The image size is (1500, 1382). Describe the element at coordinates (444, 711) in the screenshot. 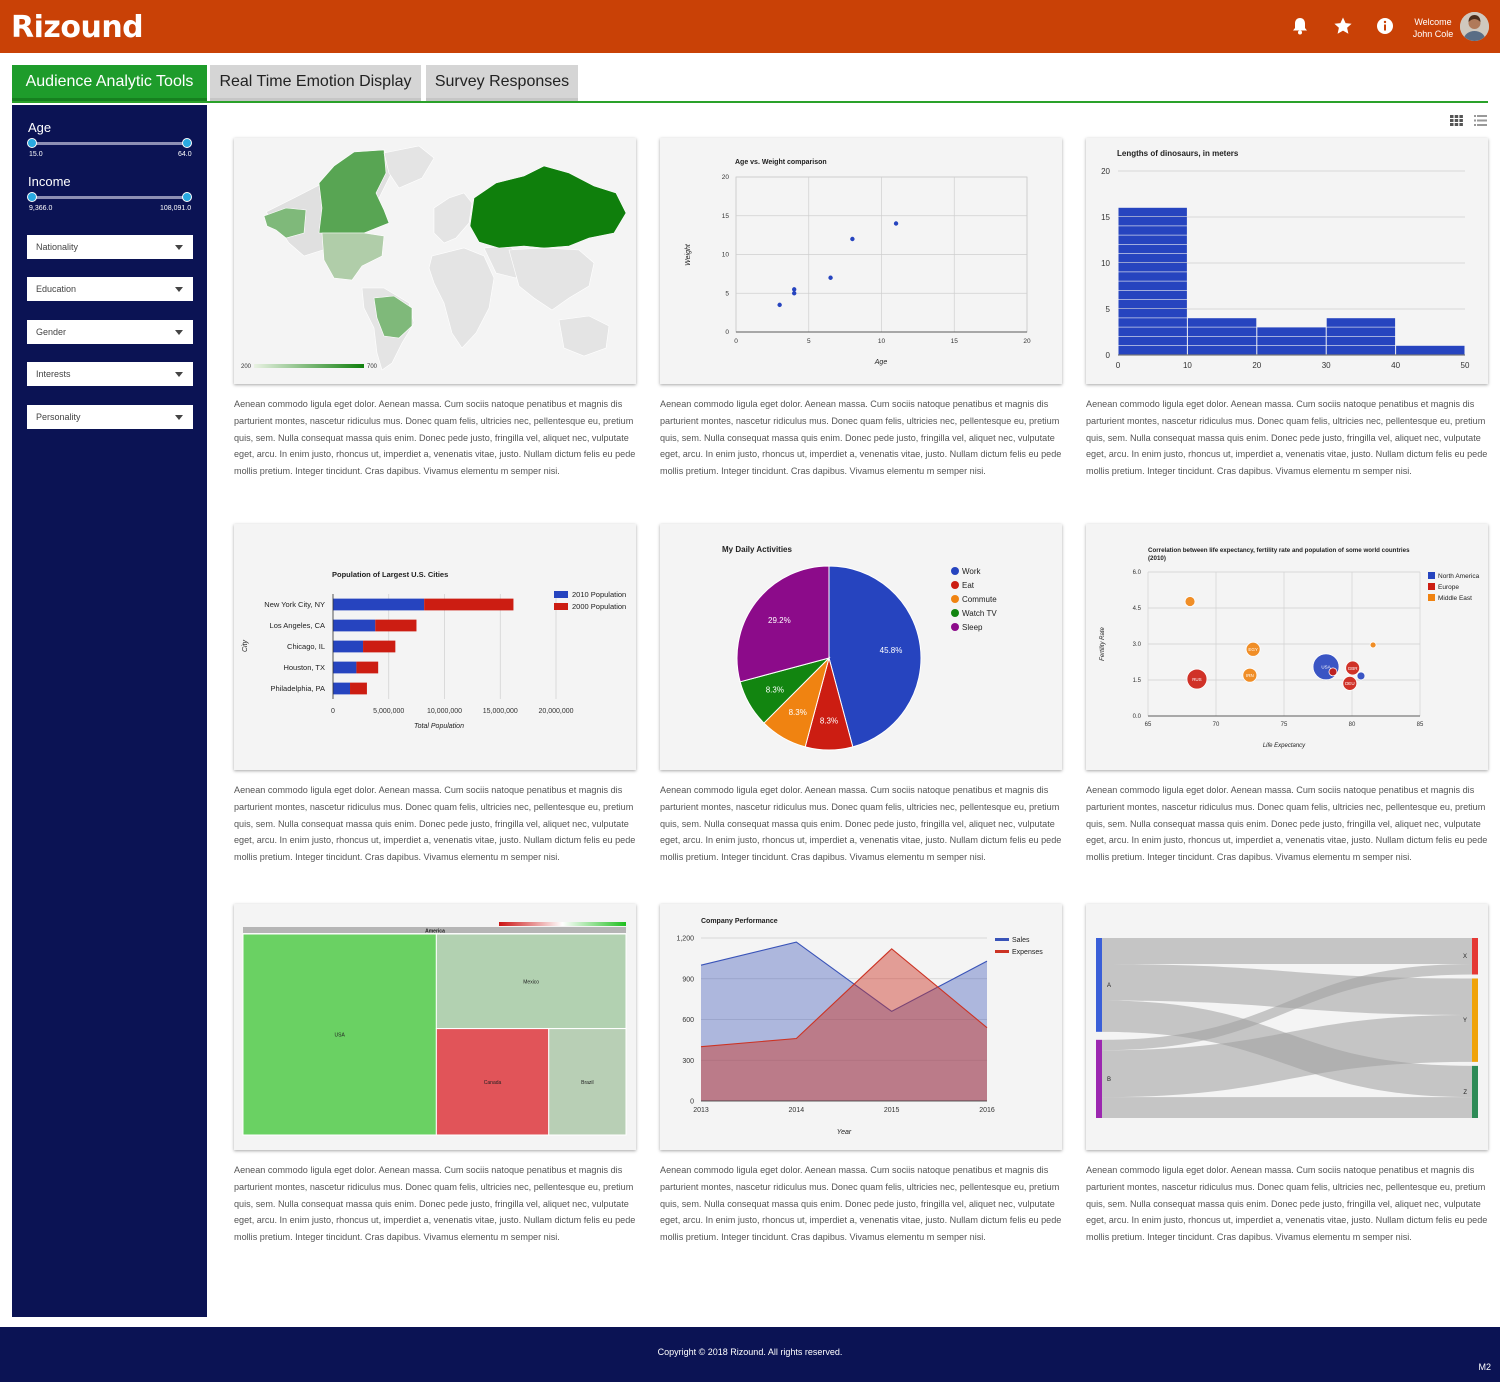

I see `x-tick-label: 10,000,000` at that location.